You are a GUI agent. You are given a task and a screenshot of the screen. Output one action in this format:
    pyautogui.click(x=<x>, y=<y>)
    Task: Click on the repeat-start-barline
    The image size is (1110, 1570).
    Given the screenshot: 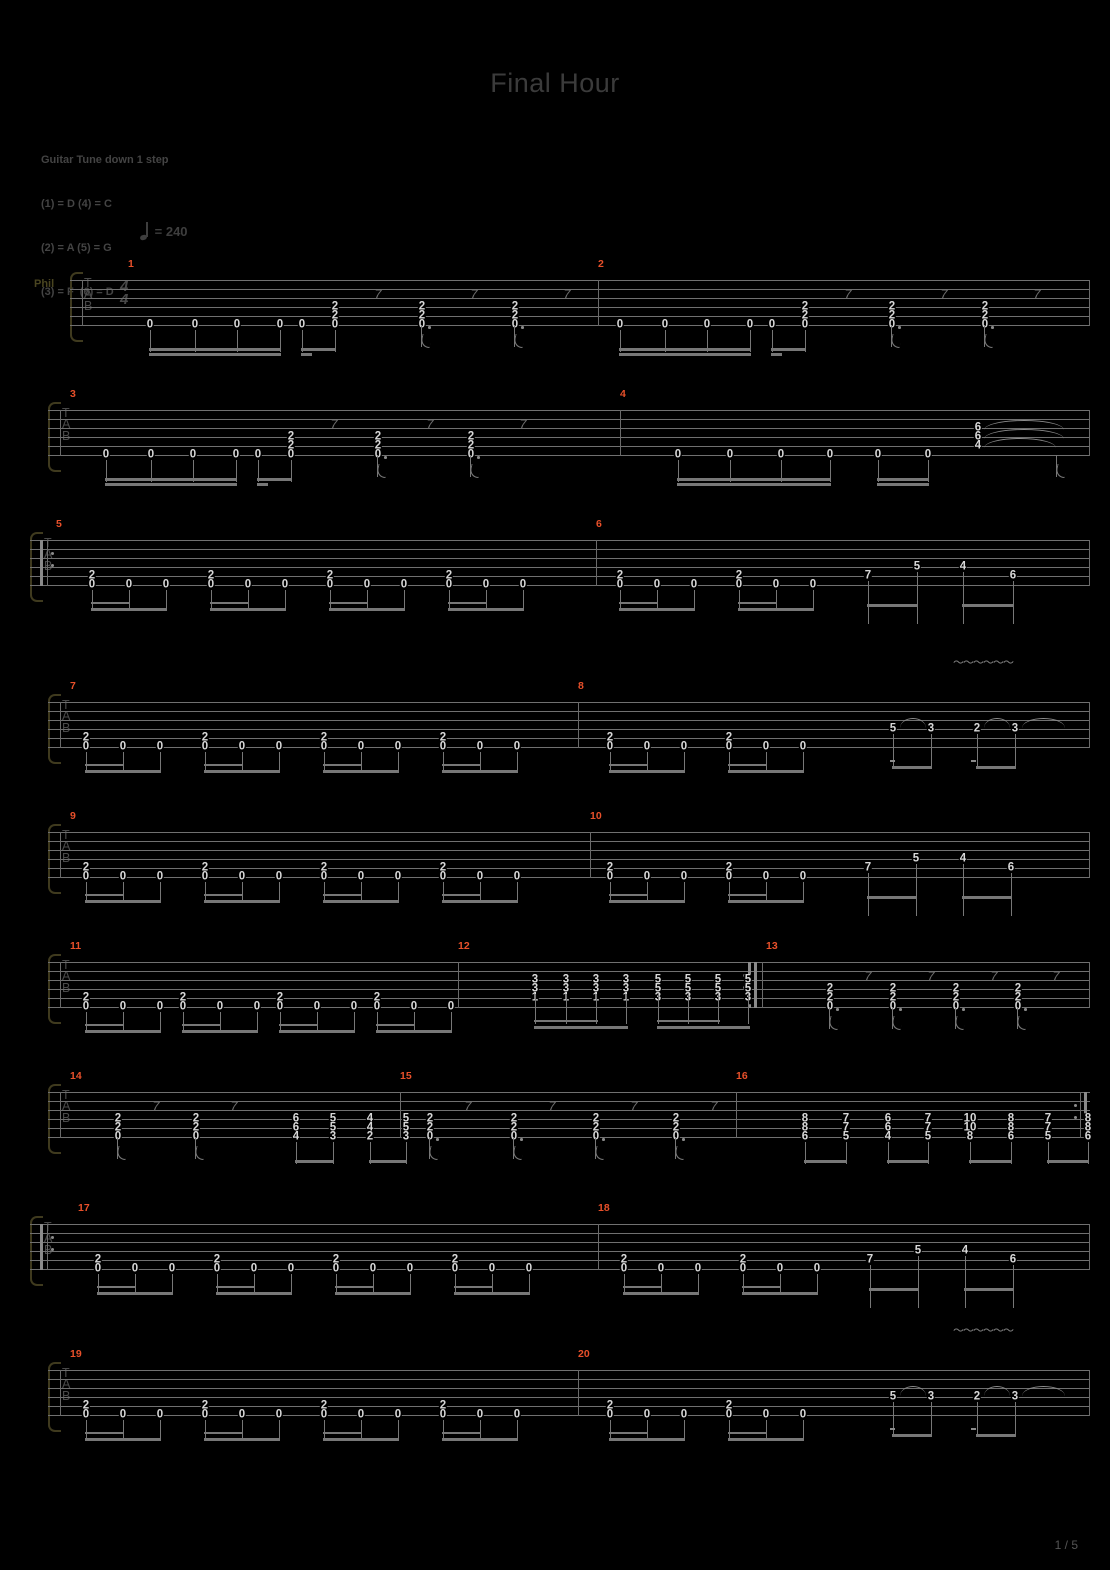 What is the action you would take?
    pyautogui.click(x=41, y=1247)
    